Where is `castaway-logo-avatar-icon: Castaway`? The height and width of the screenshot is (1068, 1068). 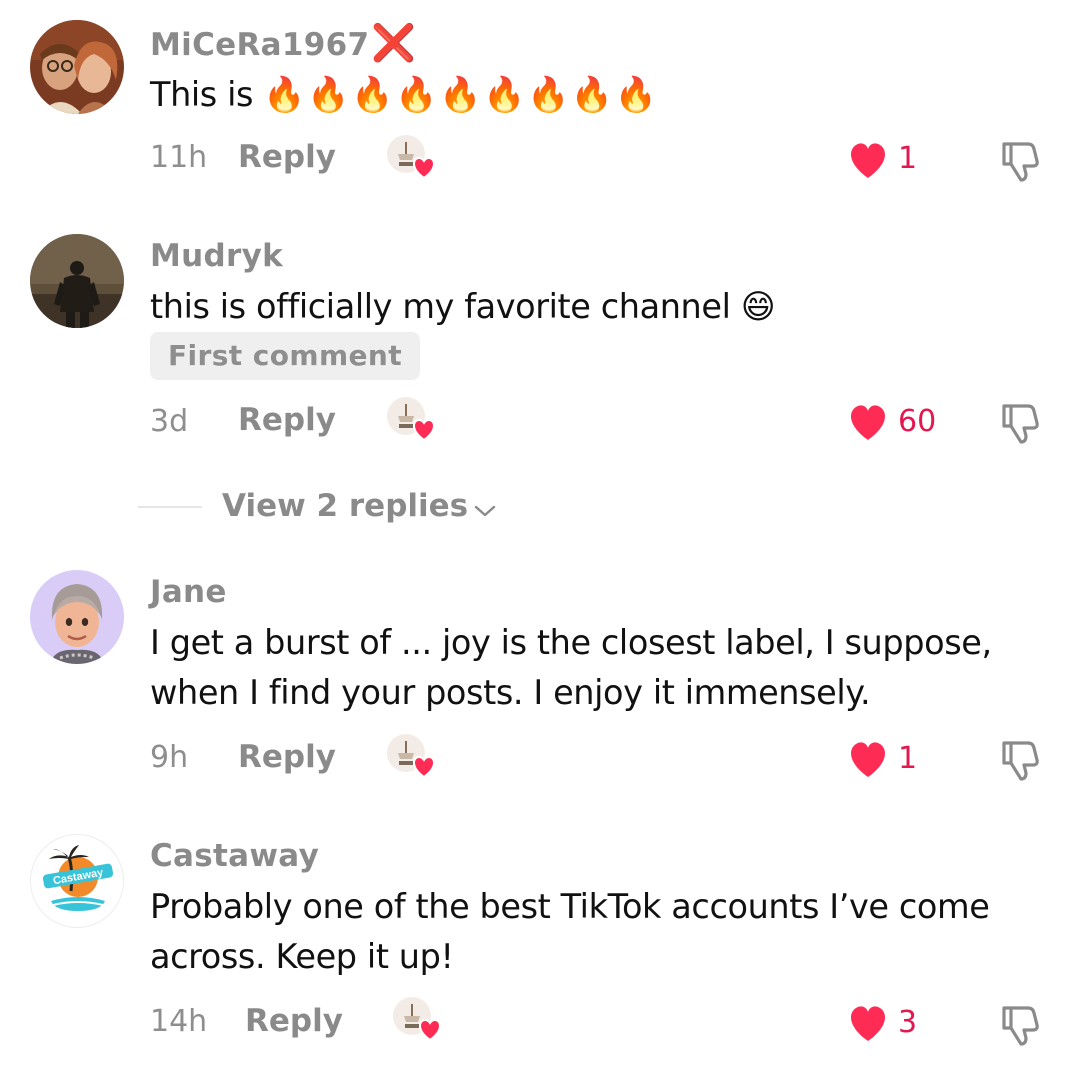
castaway-logo-avatar-icon: Castaway is located at coordinates (77, 881).